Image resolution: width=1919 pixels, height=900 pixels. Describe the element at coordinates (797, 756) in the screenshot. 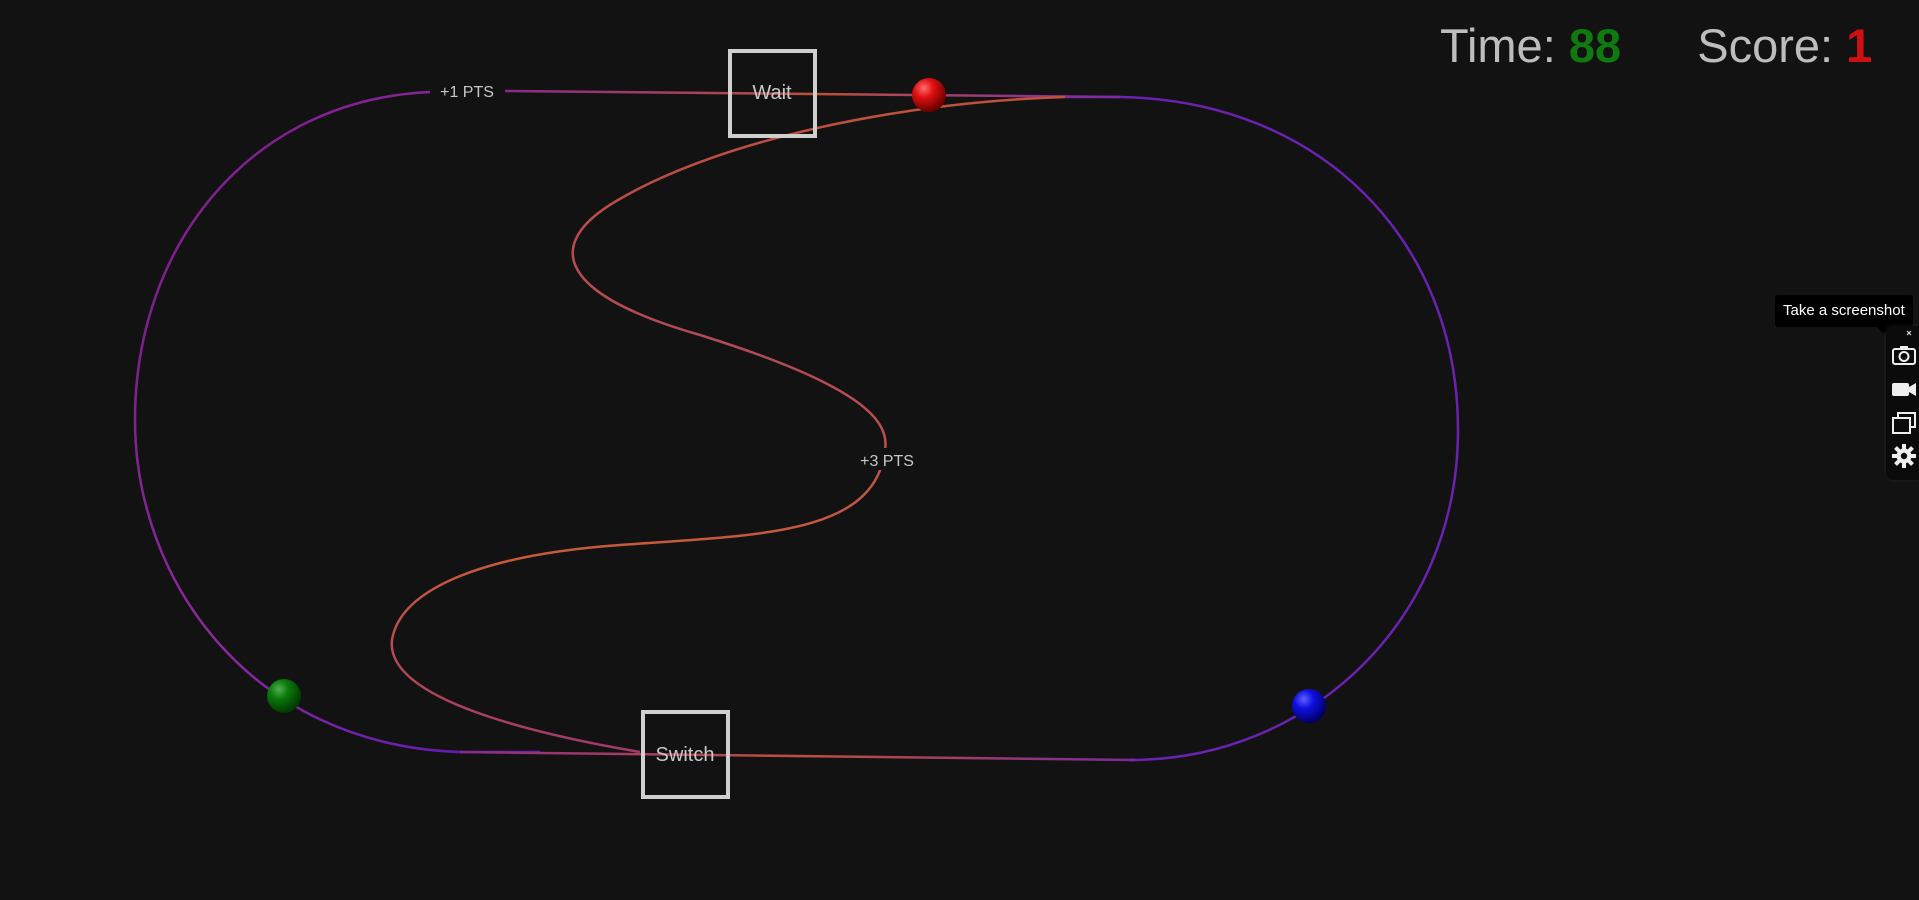

I see `track-bottom-straight` at that location.